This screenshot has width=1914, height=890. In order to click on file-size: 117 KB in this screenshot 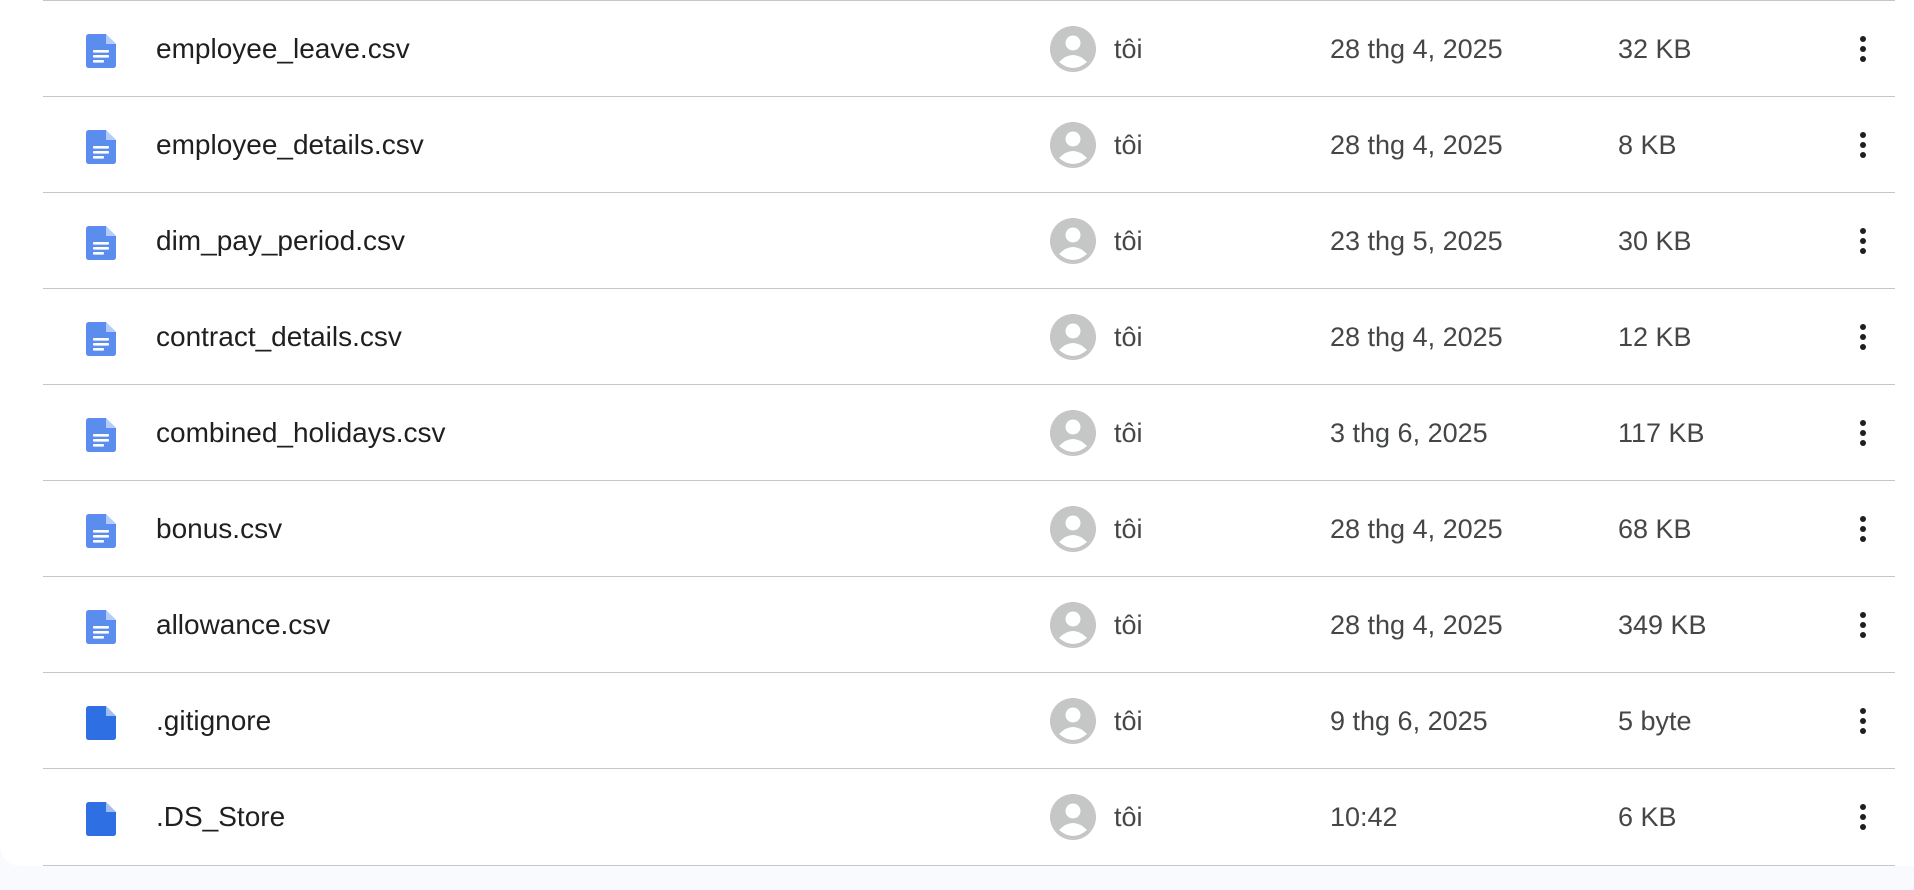, I will do `click(1661, 433)`.